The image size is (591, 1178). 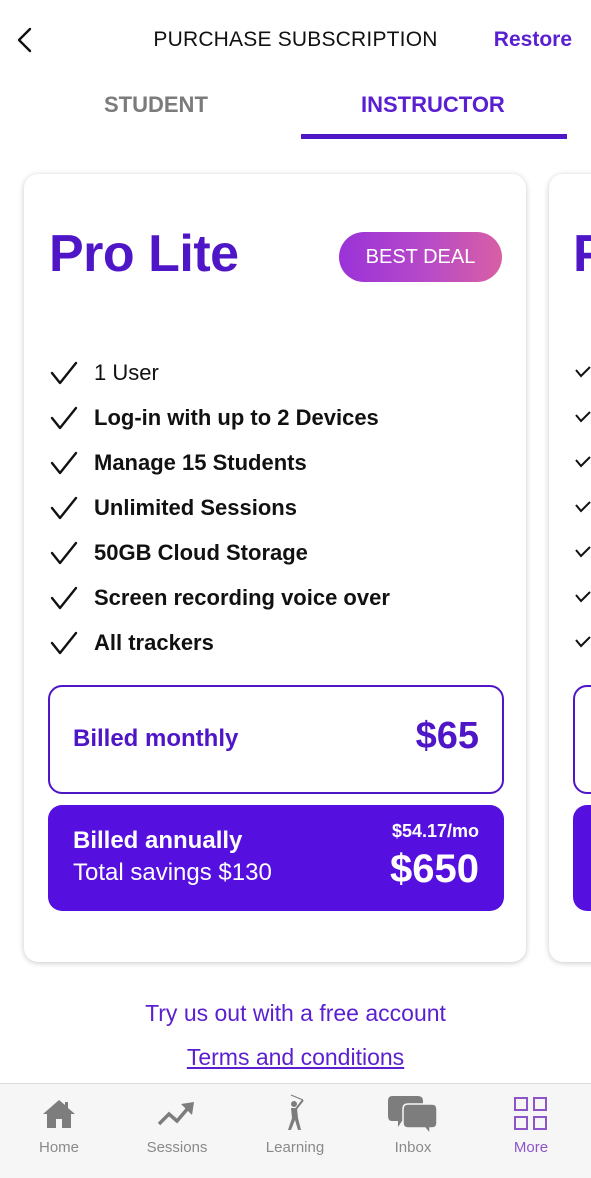 I want to click on terms-and-conditions-link: Terms and conditions, so click(x=295, y=1057).